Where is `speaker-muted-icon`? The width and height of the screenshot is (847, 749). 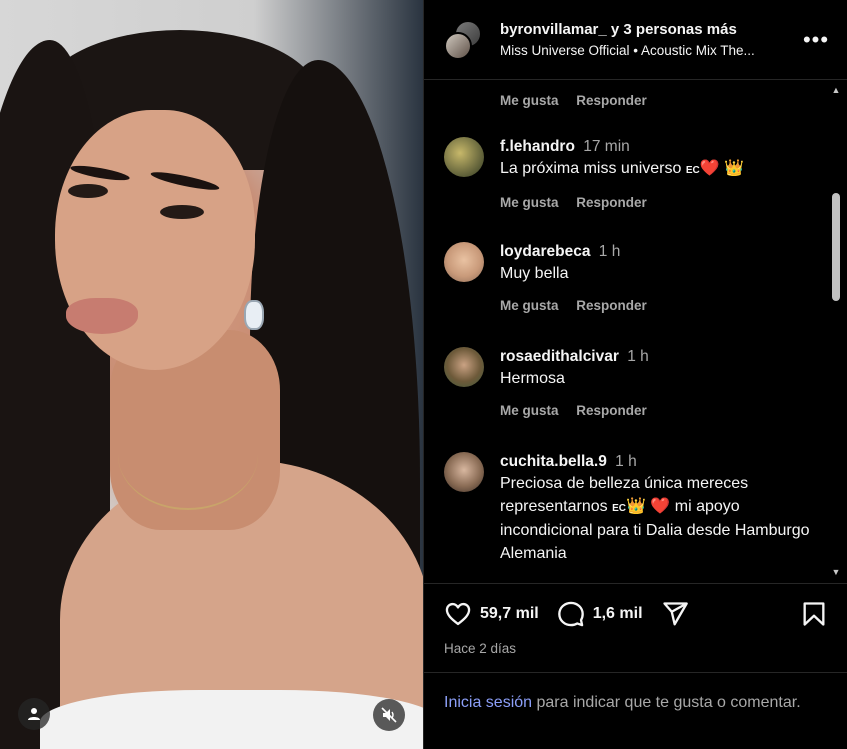
speaker-muted-icon is located at coordinates (389, 715).